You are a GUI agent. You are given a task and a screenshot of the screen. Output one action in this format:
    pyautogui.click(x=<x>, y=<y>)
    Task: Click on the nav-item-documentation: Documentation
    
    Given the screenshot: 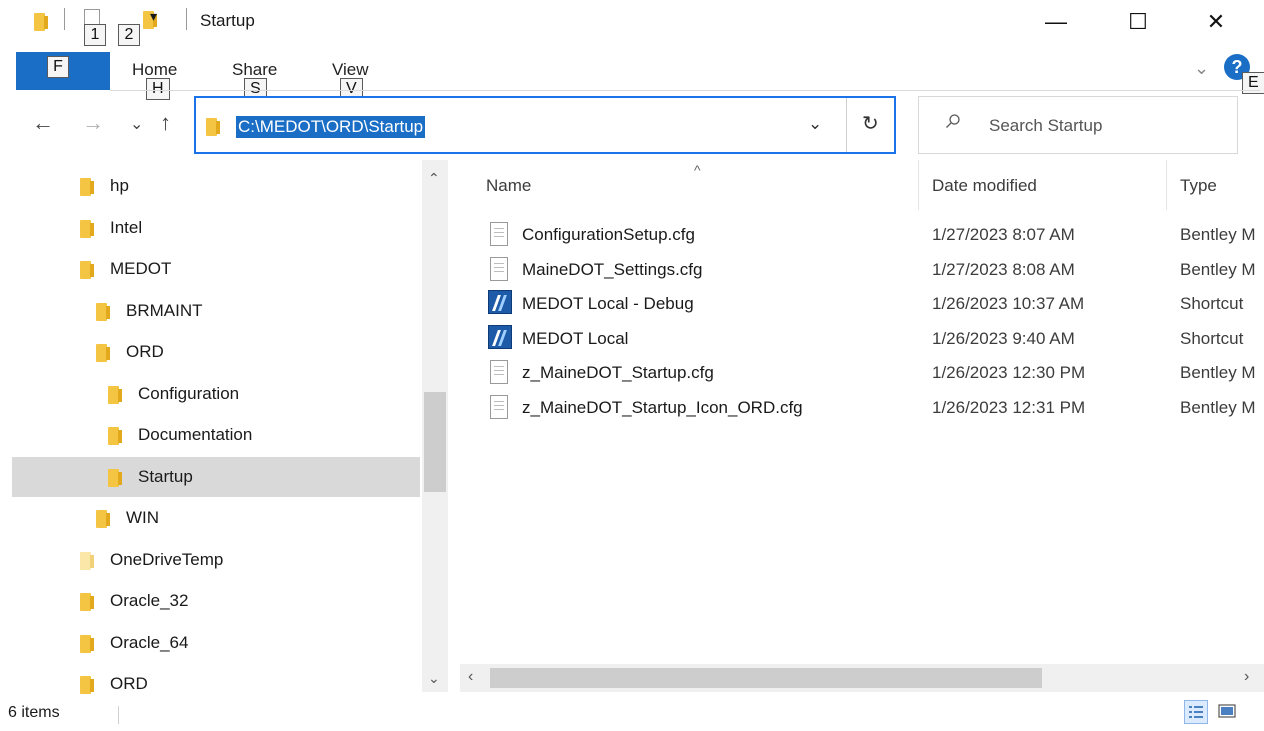 What is the action you would take?
    pyautogui.click(x=216, y=435)
    